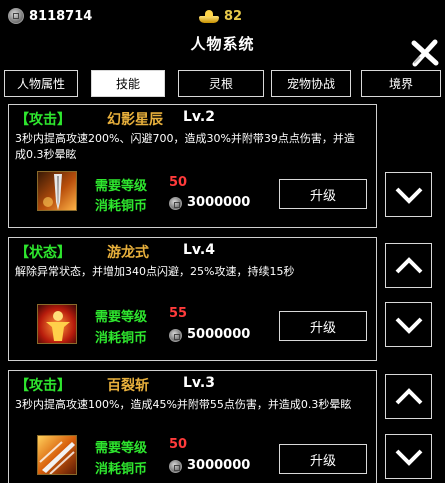  I want to click on skill-description: 解除异常状态，并增加340点闪避，25%攻速，持续15秒, so click(155, 271).